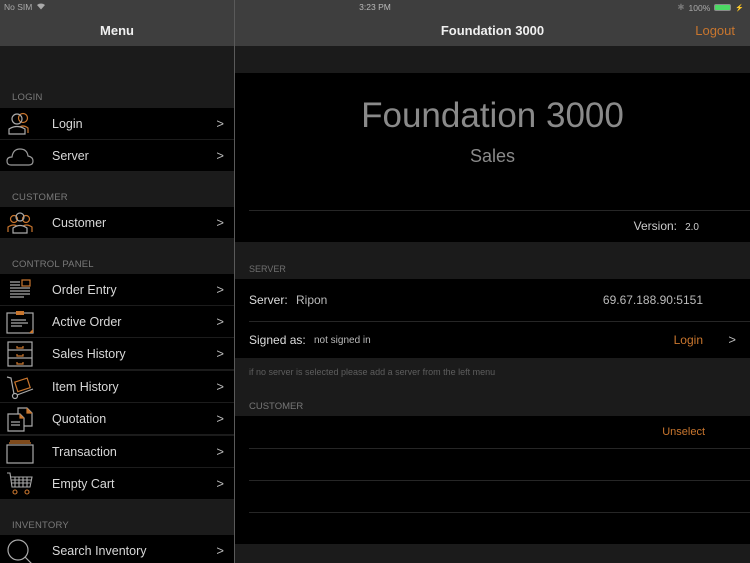 The height and width of the screenshot is (563, 750). What do you see at coordinates (268, 300) in the screenshot?
I see `server-label: Server:` at bounding box center [268, 300].